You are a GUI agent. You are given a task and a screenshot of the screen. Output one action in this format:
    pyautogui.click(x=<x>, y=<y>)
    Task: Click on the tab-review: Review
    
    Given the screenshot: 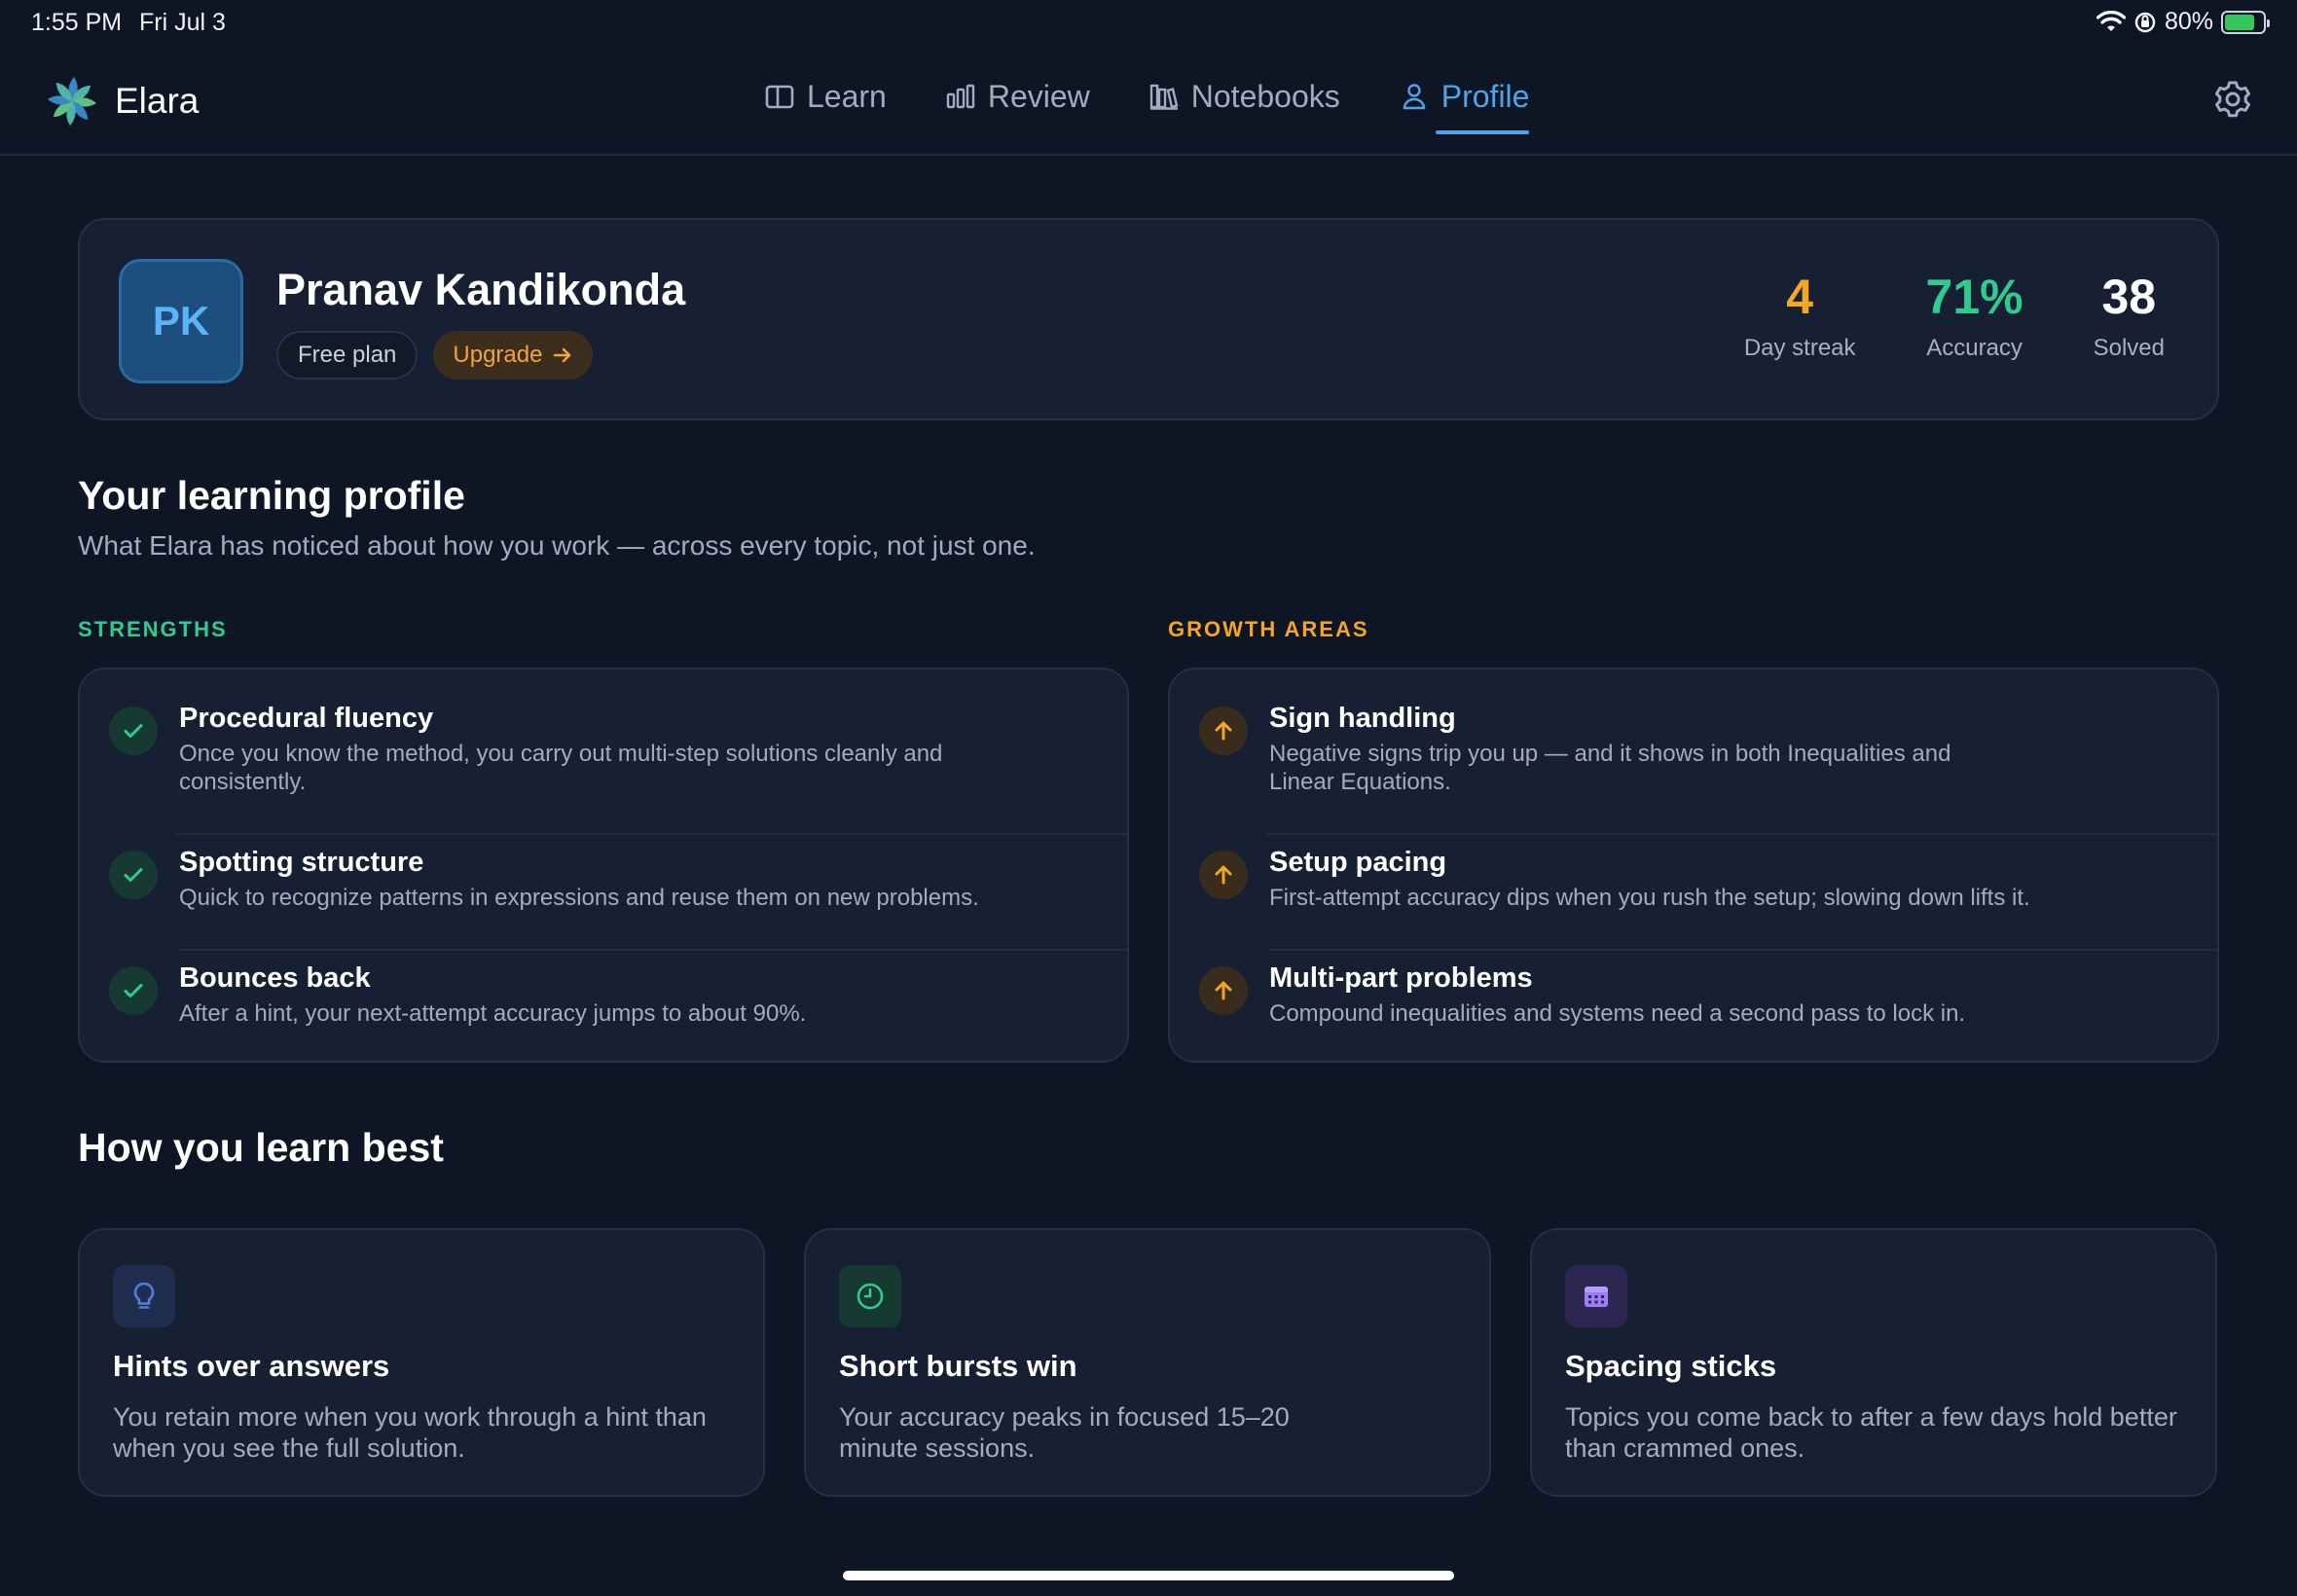 What is the action you would take?
    pyautogui.click(x=1017, y=97)
    